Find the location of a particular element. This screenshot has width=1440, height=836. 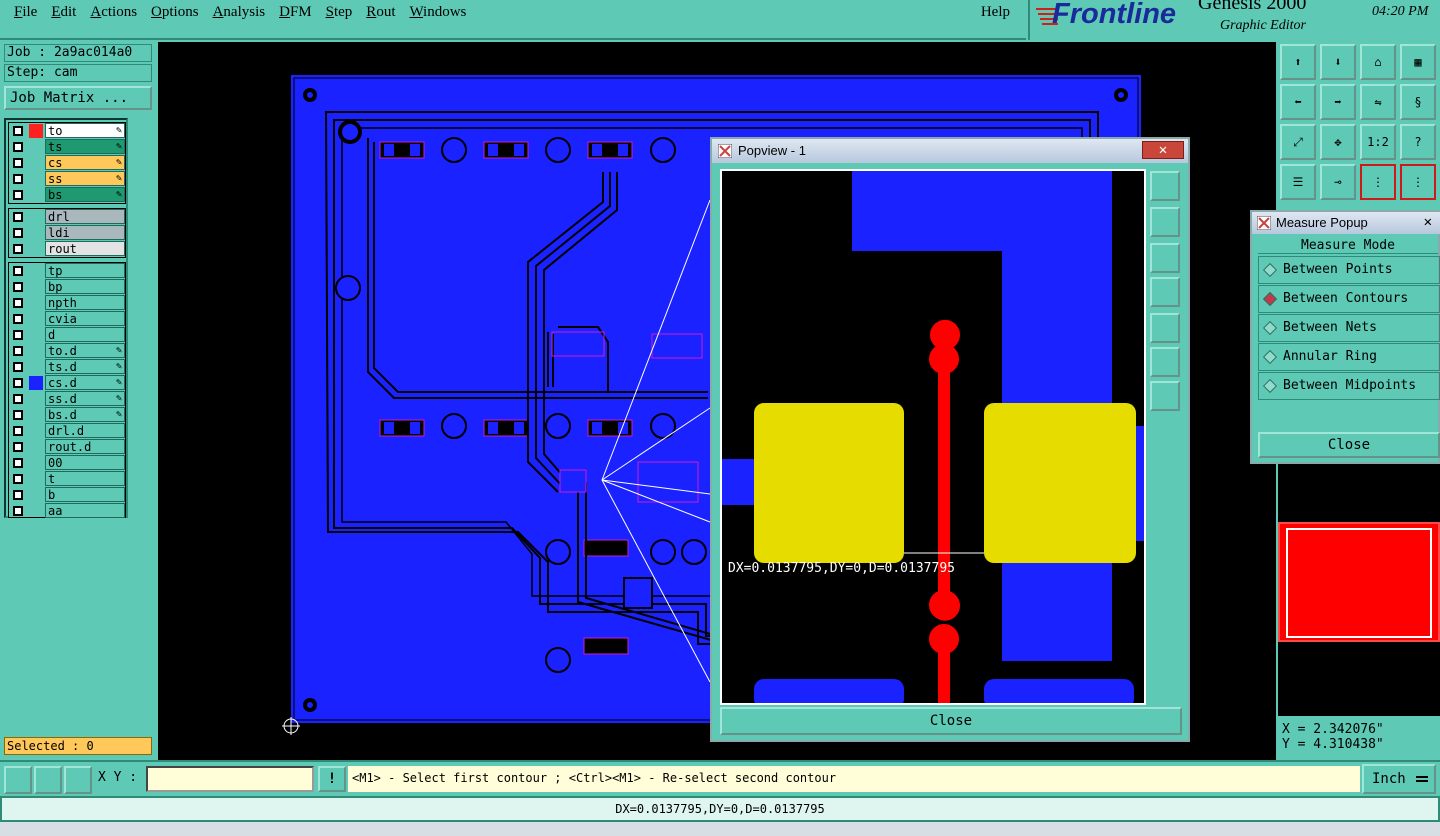

layer-row: bs ✎ is located at coordinates (67, 195).